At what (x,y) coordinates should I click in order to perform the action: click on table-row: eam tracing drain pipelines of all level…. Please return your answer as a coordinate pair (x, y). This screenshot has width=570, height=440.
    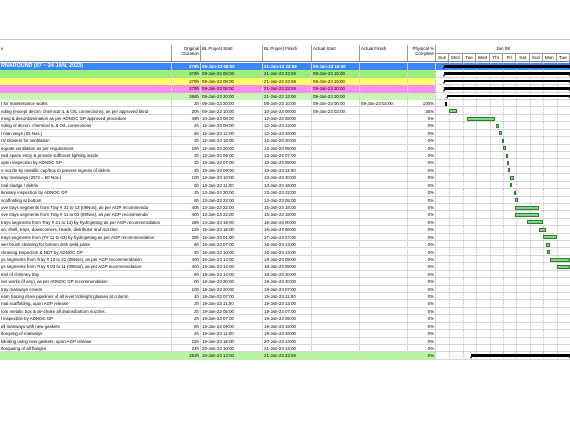
    Looking at the image, I should click on (285, 297).